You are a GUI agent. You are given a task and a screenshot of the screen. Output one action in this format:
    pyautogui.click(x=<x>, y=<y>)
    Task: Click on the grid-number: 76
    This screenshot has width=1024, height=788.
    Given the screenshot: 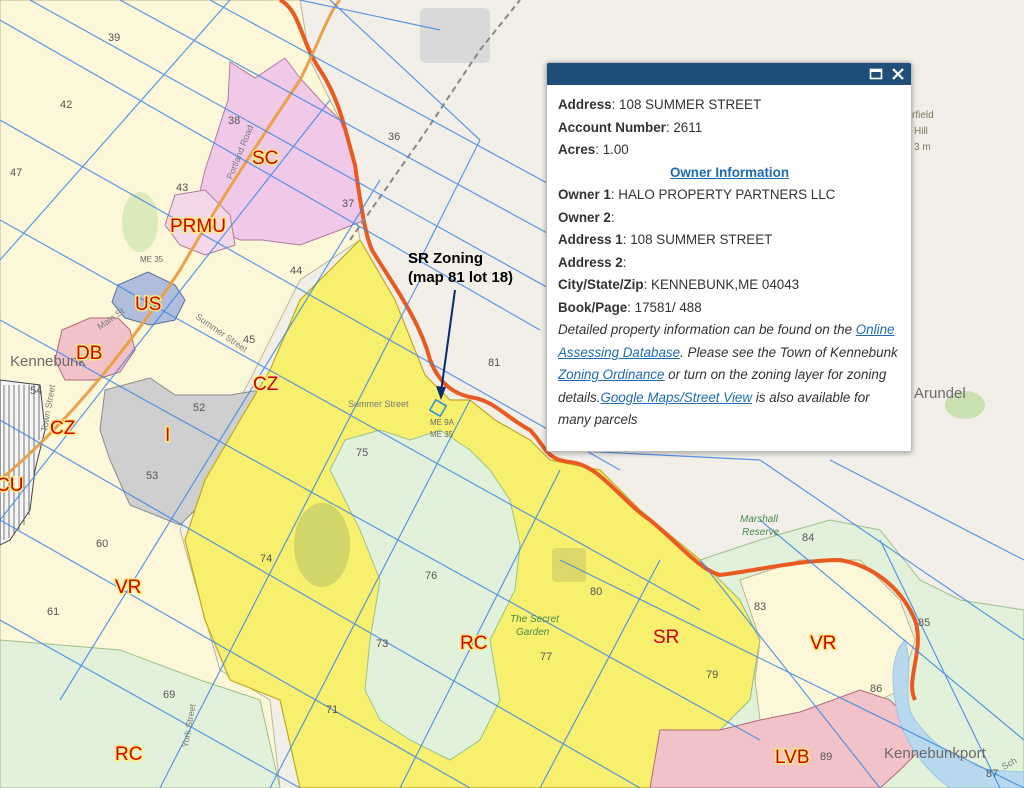 What is the action you would take?
    pyautogui.click(x=431, y=576)
    